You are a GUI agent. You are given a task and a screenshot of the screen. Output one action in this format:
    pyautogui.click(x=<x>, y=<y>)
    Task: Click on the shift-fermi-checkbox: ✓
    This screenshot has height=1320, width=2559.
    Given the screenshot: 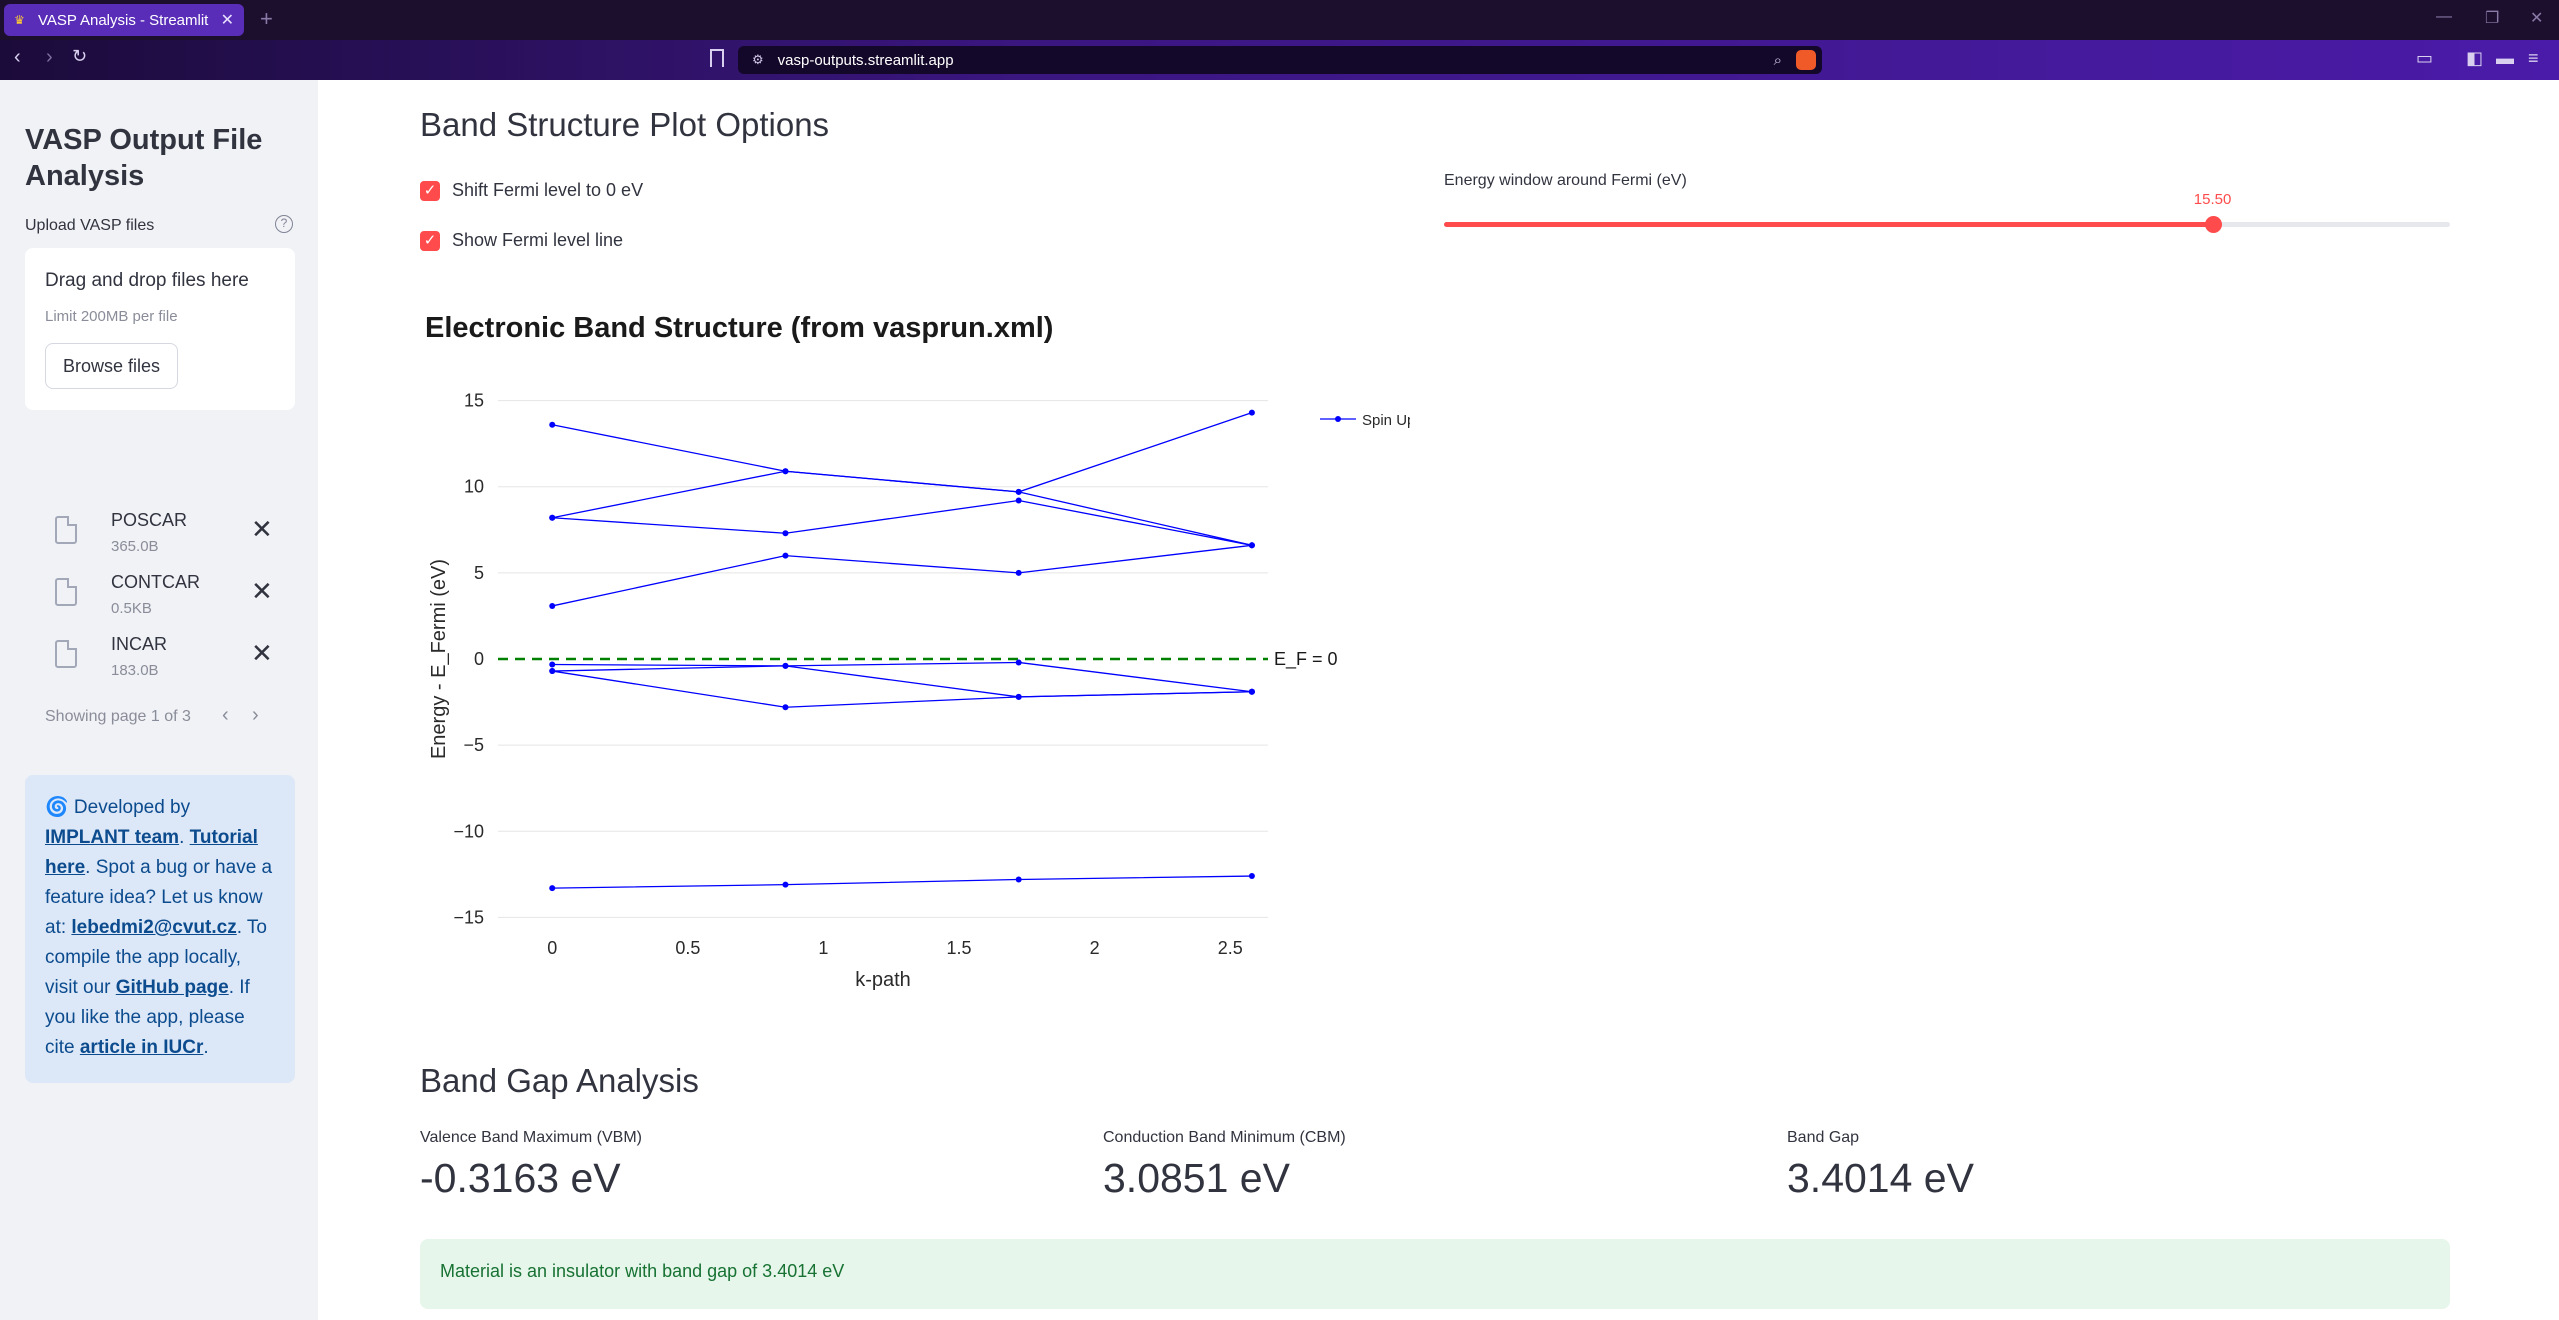 What is the action you would take?
    pyautogui.click(x=430, y=191)
    